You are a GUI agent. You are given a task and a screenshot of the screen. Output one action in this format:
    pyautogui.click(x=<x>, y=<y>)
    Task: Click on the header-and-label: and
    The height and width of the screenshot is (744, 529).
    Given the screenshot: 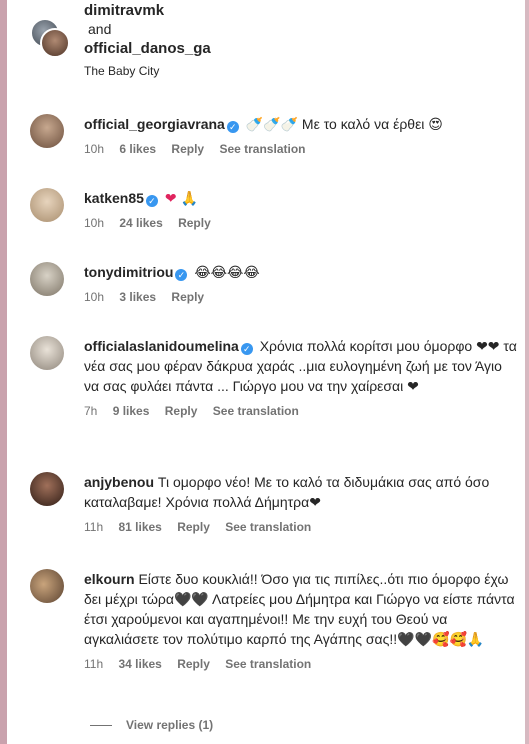 What is the action you would take?
    pyautogui.click(x=100, y=29)
    